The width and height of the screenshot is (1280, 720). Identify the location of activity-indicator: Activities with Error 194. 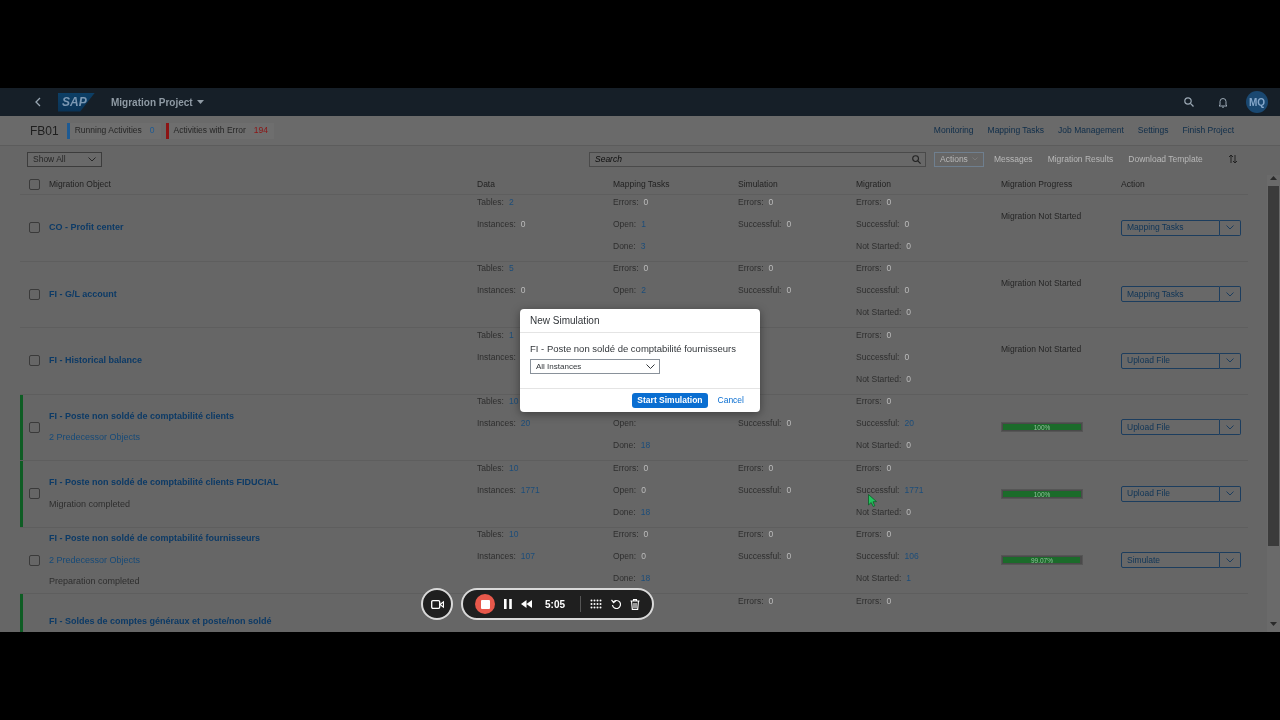
(219, 130).